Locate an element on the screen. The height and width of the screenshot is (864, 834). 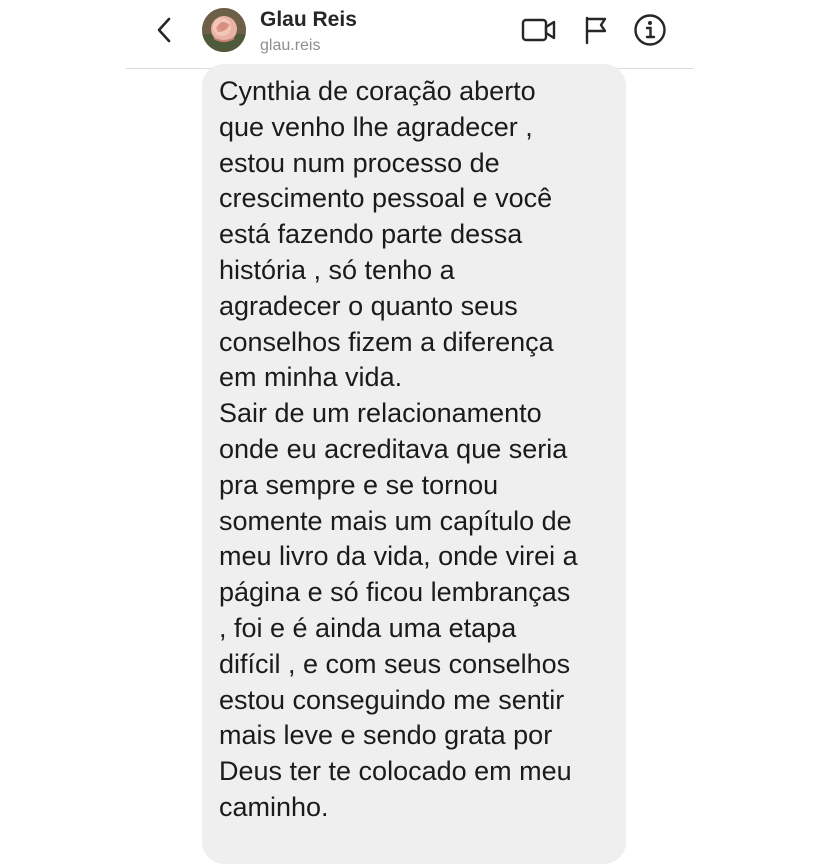
contact-name: Glau Reis is located at coordinates (308, 20).